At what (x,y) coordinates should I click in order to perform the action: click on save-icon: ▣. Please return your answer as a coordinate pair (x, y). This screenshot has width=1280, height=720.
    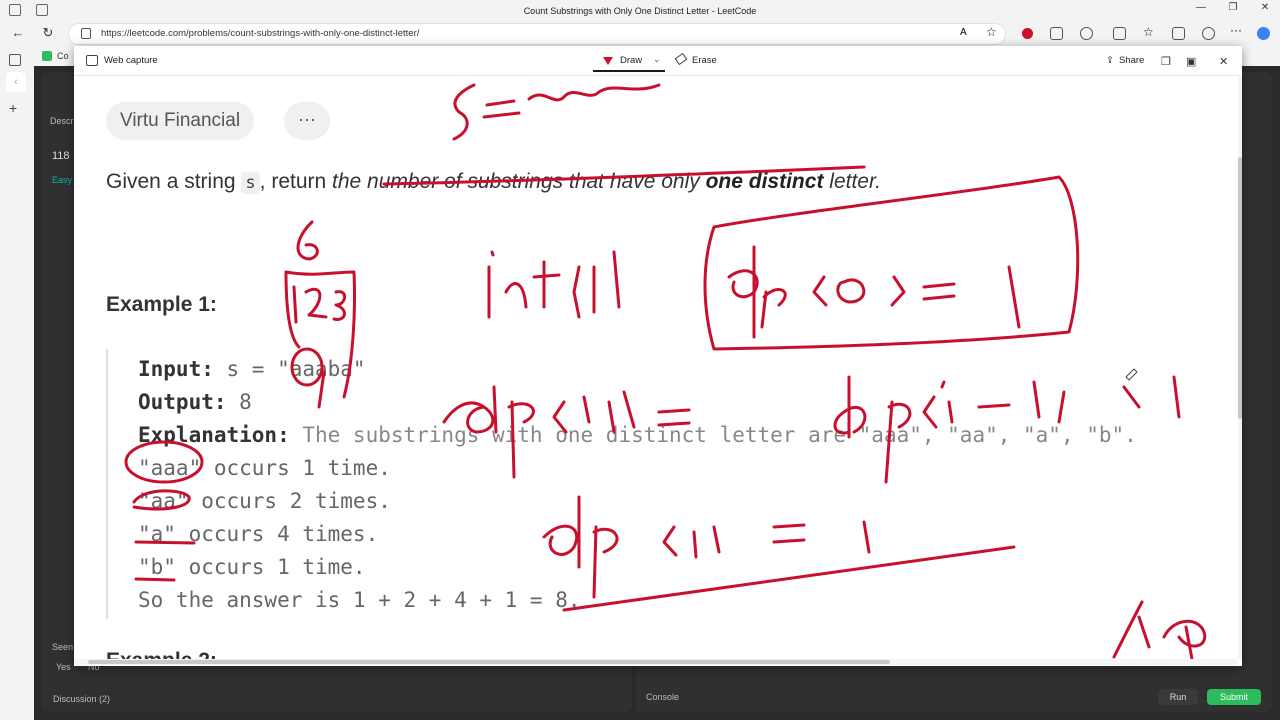
    Looking at the image, I should click on (1191, 61).